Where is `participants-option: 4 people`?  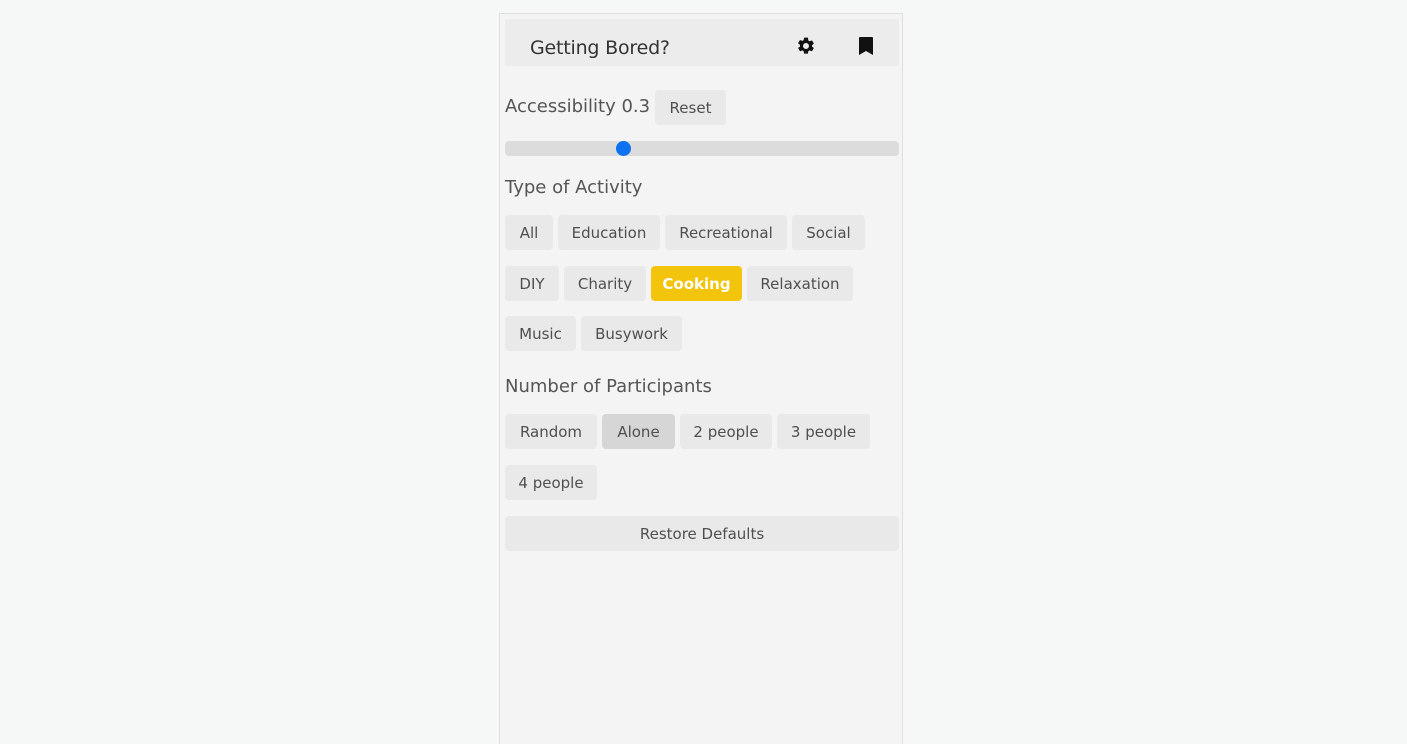 participants-option: 4 people is located at coordinates (551, 482).